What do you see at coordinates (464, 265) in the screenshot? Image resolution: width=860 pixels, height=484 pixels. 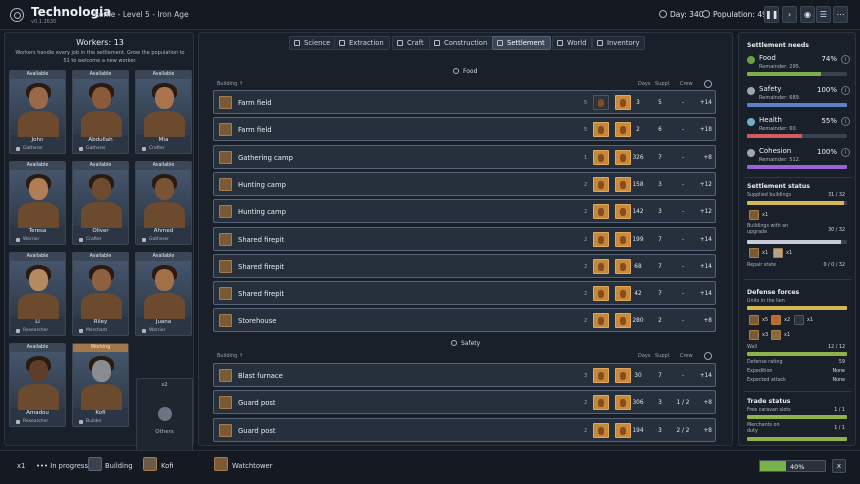 I see `building-row: Shared firepit 2 68 7 - +14` at bounding box center [464, 265].